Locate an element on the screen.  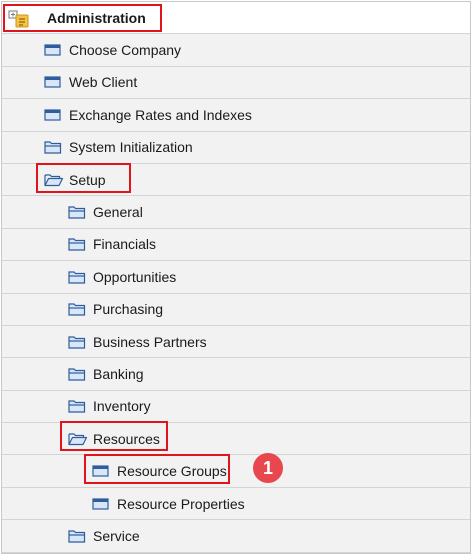
tree-item-resource-groups: Resource Groups is located at coordinates (236, 471).